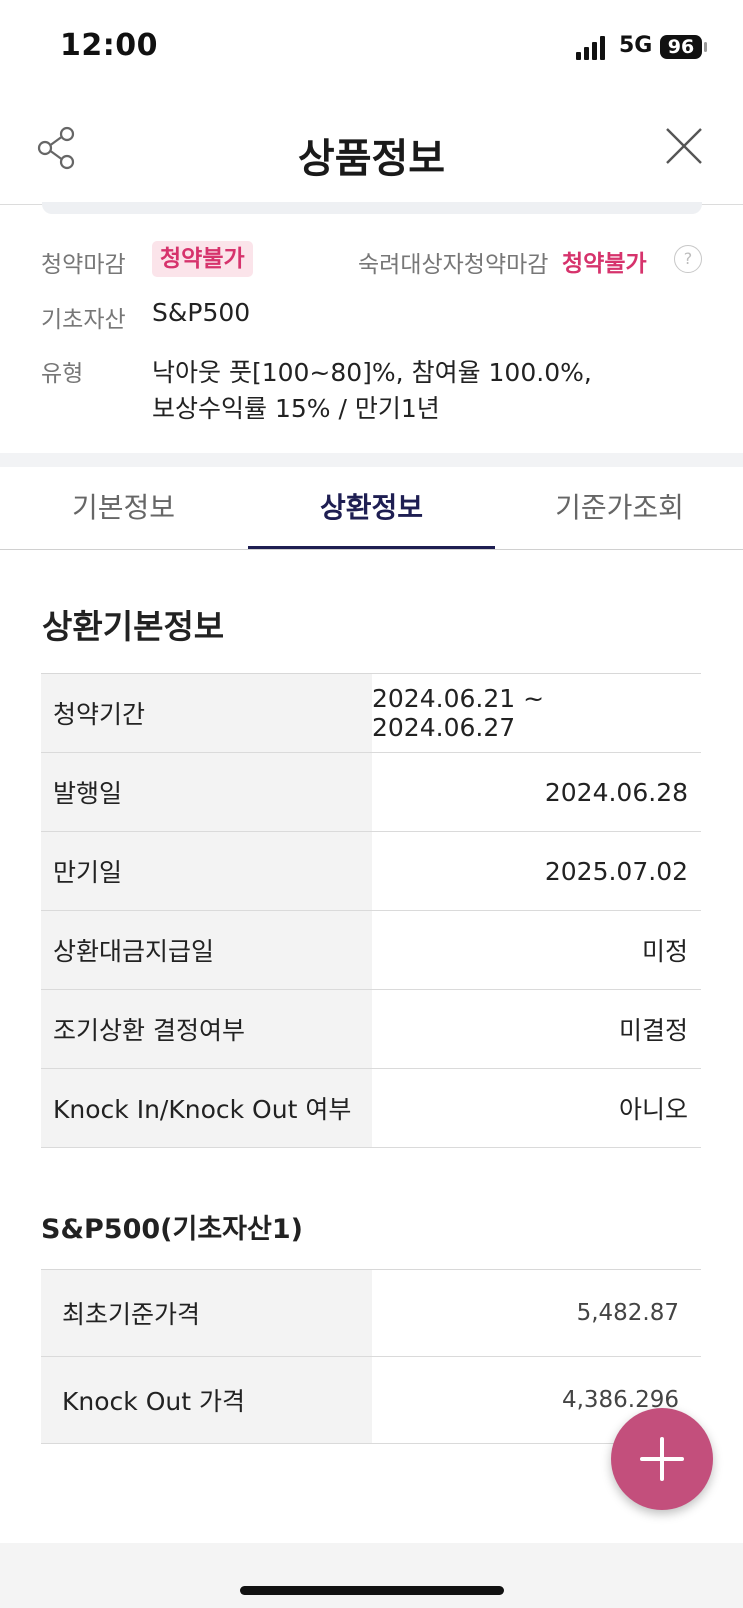 This screenshot has width=743, height=1608. Describe the element at coordinates (206, 792) in the screenshot. I see `row-key: 발행일` at that location.